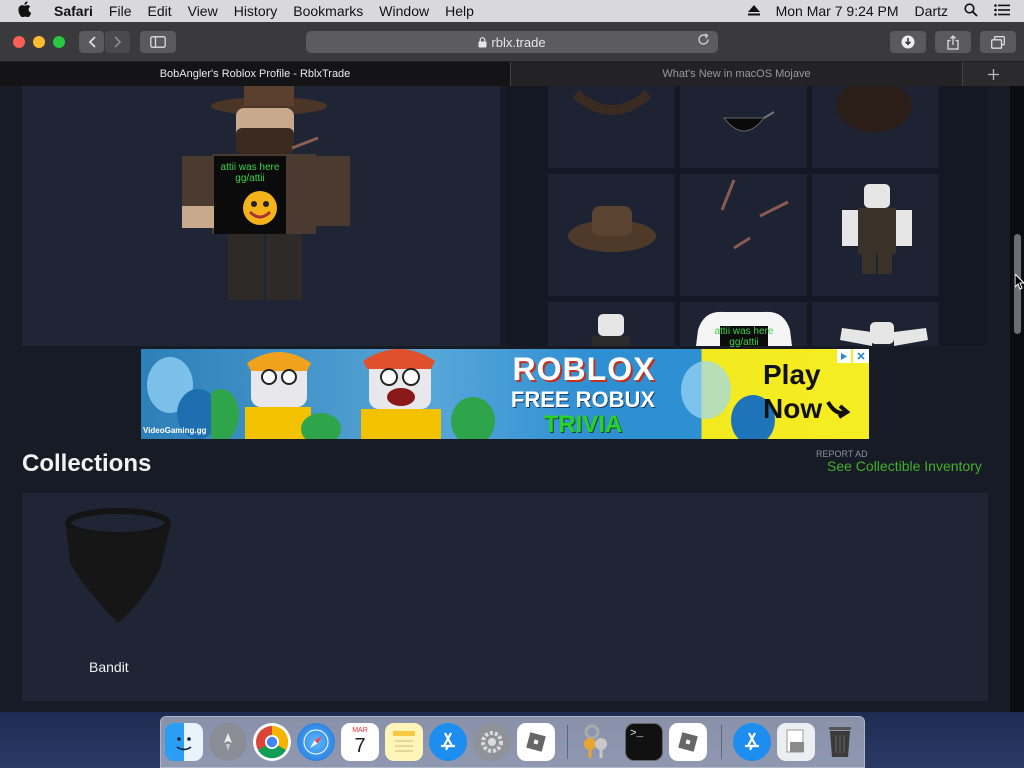 The width and height of the screenshot is (1024, 768). Describe the element at coordinates (120, 11) in the screenshot. I see `menu-file: File` at that location.